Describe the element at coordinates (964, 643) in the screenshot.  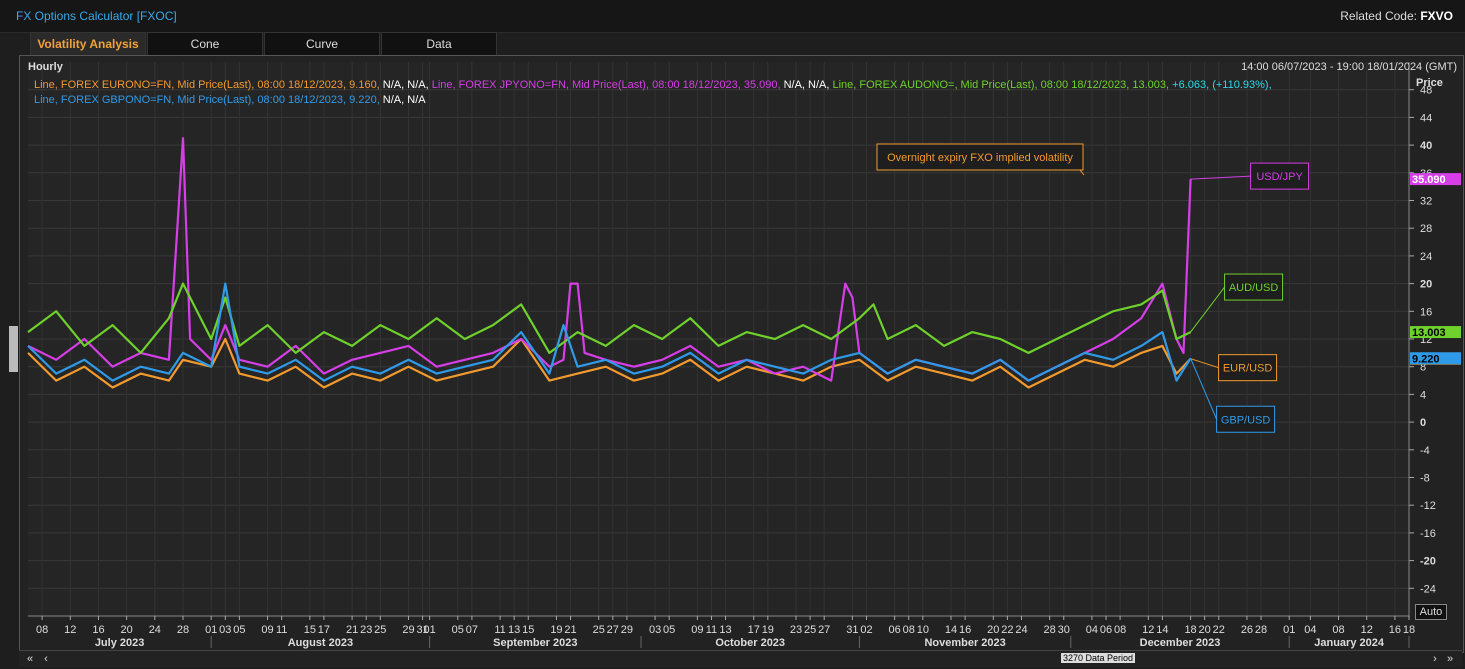
I see `month-label: November 2023` at that location.